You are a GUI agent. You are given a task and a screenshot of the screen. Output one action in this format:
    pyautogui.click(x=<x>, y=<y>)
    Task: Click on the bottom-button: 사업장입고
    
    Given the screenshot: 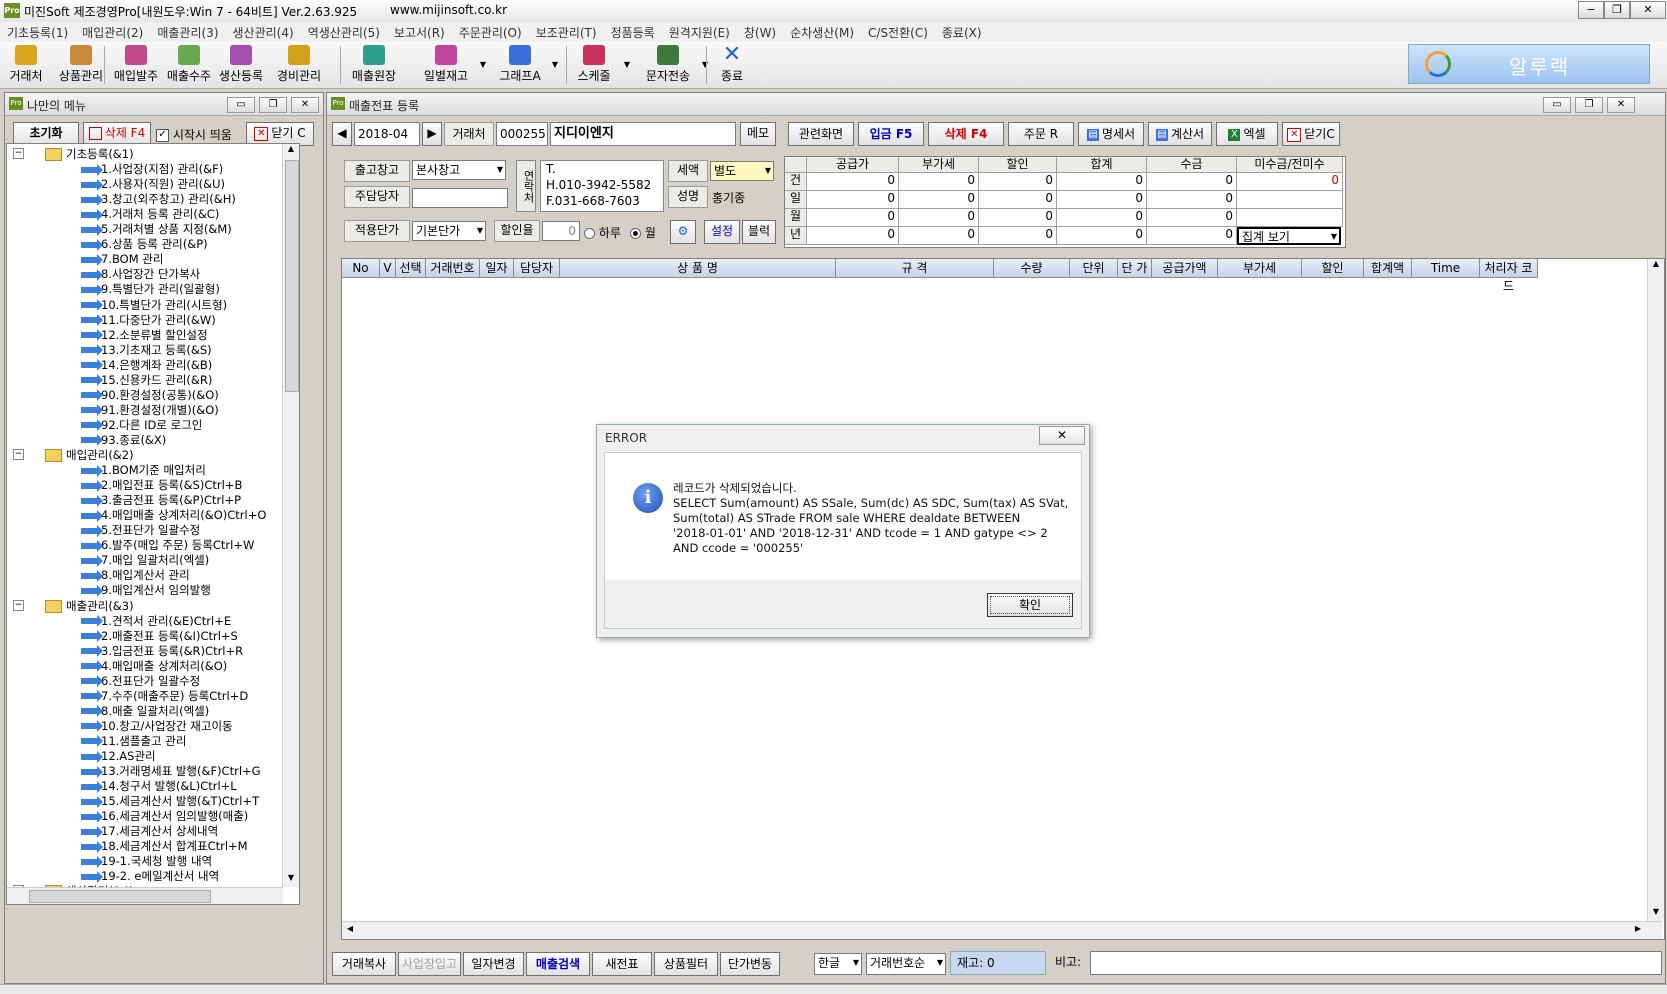 What is the action you would take?
    pyautogui.click(x=429, y=964)
    